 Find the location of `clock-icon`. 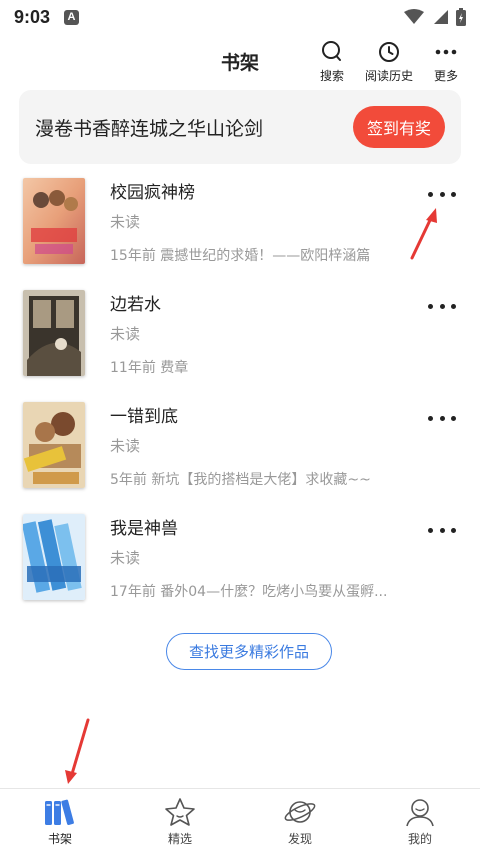

clock-icon is located at coordinates (389, 52).